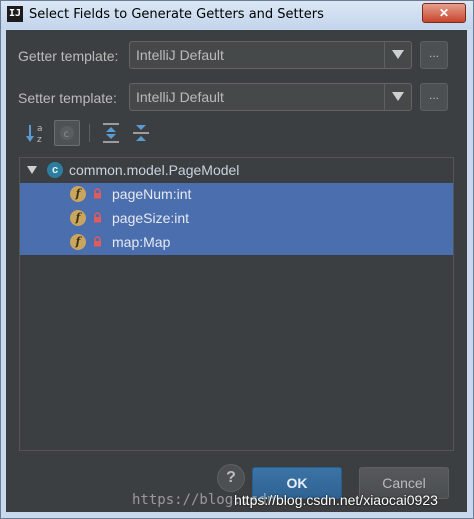 This screenshot has width=474, height=519. I want to click on svg-text: c, so click(67, 134).